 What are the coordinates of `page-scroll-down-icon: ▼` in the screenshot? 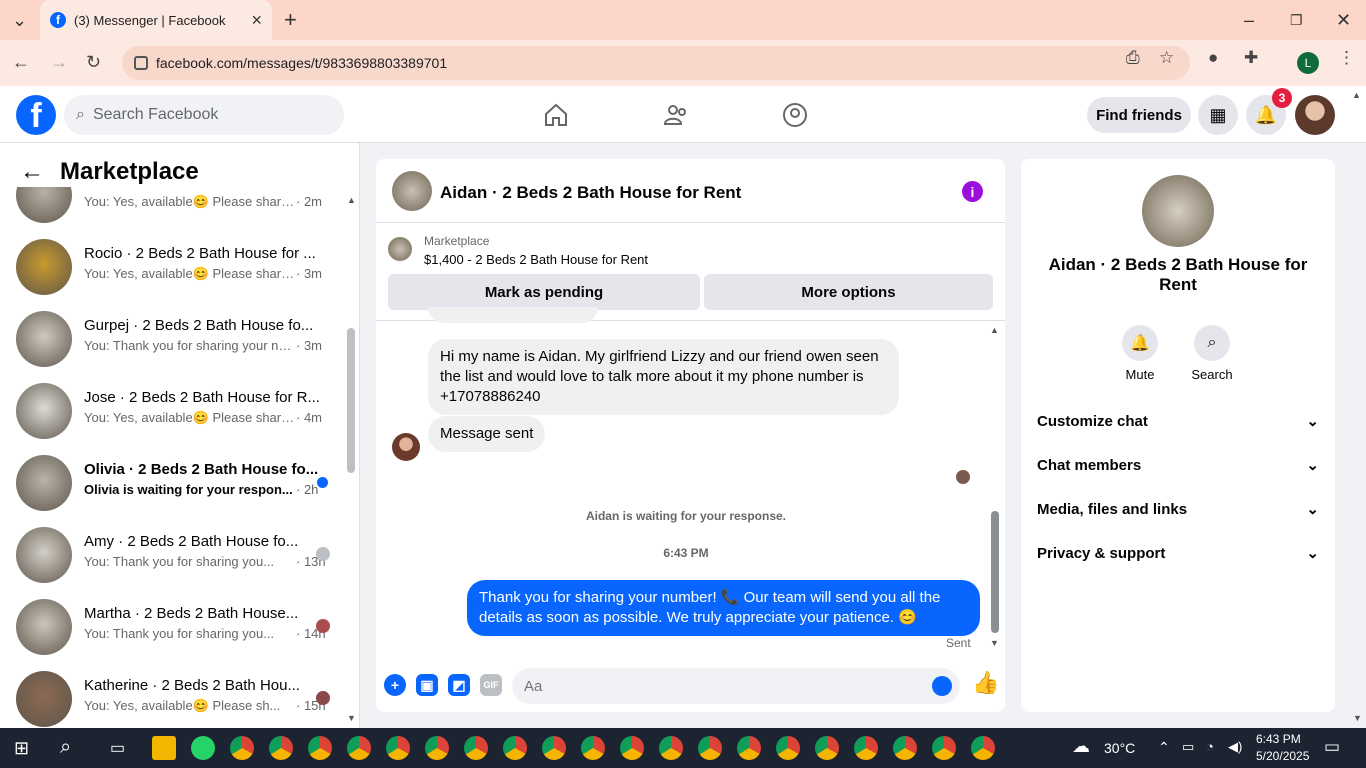 It's located at (1357, 718).